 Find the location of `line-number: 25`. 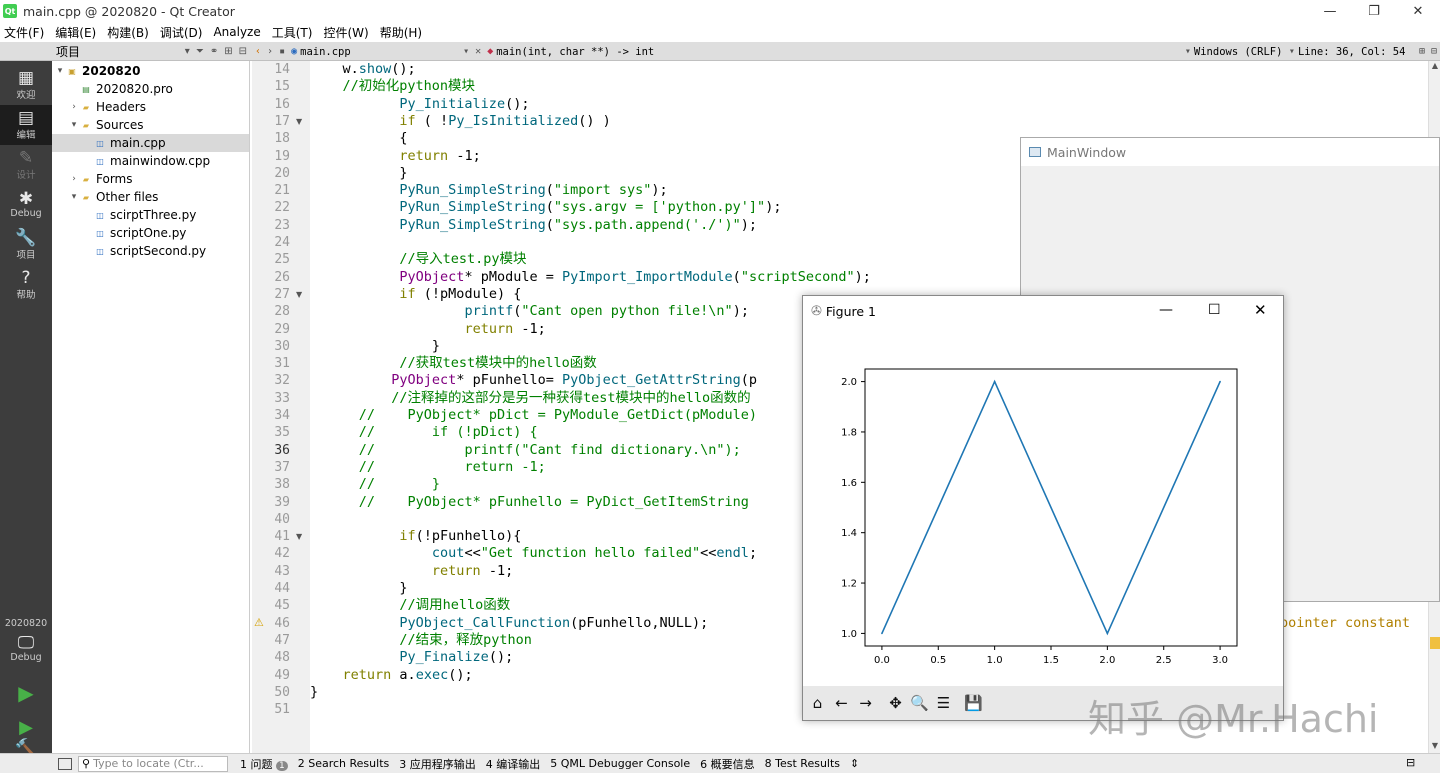

line-number: 25 is located at coordinates (271, 259).